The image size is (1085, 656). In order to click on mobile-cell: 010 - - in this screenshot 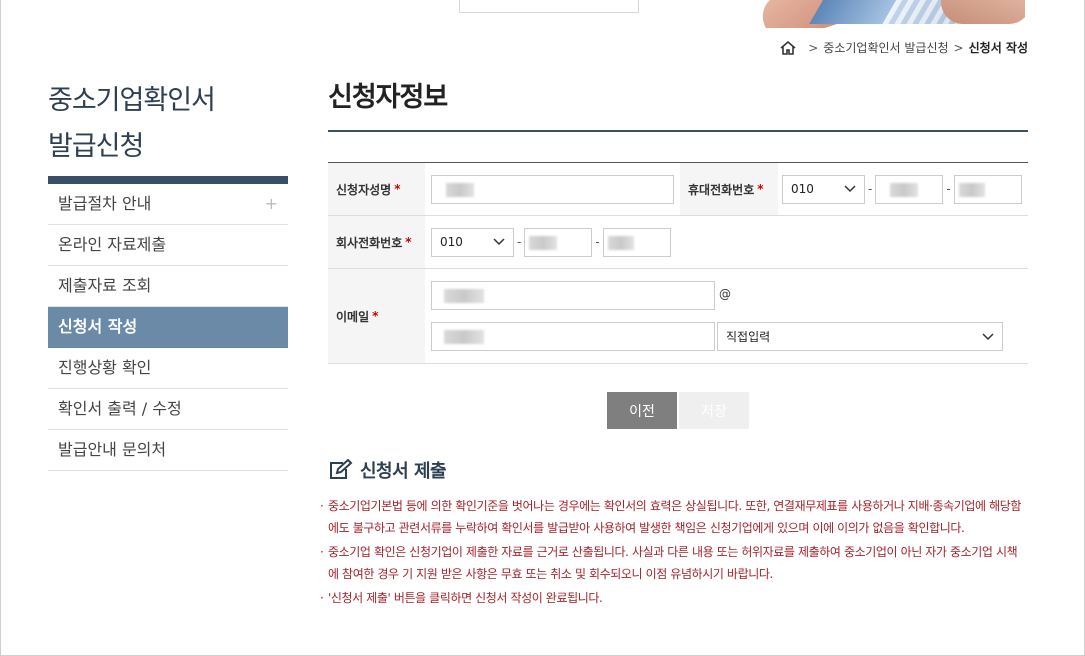, I will do `click(903, 189)`.